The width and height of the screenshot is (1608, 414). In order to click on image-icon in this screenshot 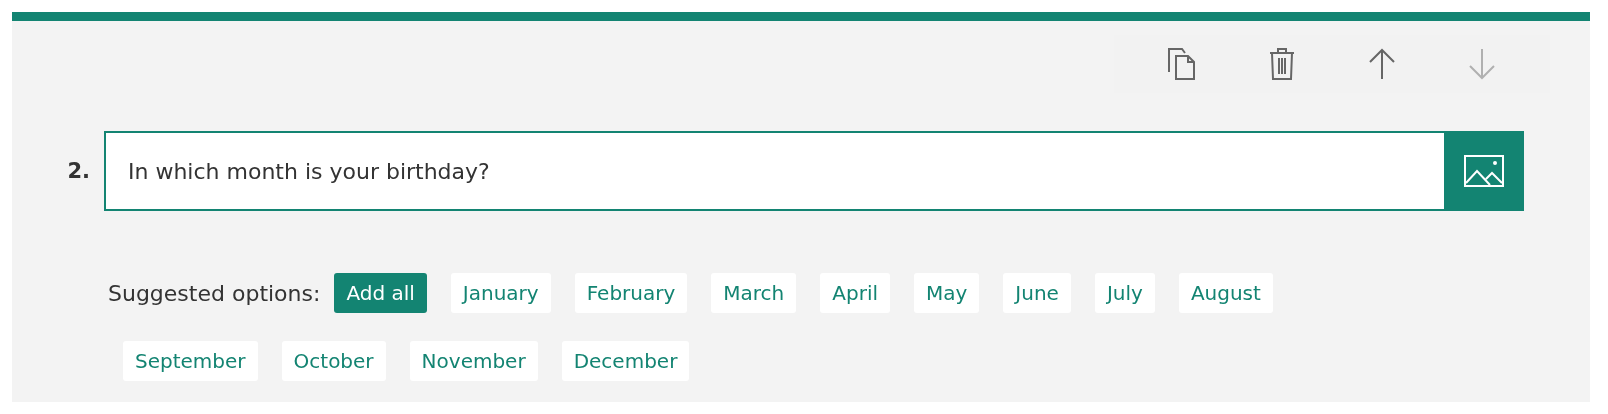, I will do `click(1484, 171)`.